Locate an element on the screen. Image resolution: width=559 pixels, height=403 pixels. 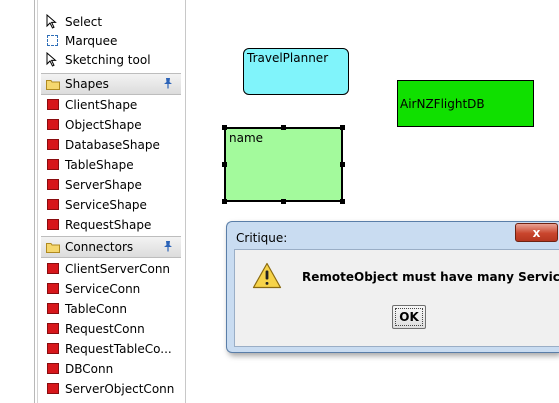
item-label: ClientShape is located at coordinates (101, 104).